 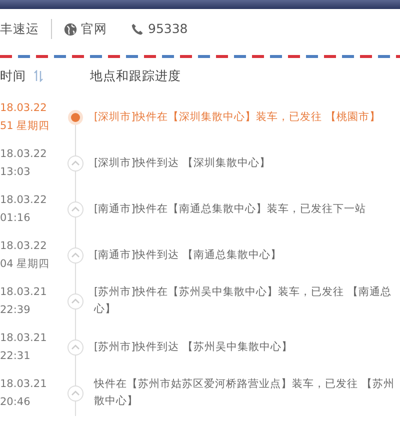 I want to click on event-description: [苏州市]快件在【苏州吴中集散中心】装车，已发往 【南通总 心】, so click(x=242, y=301).